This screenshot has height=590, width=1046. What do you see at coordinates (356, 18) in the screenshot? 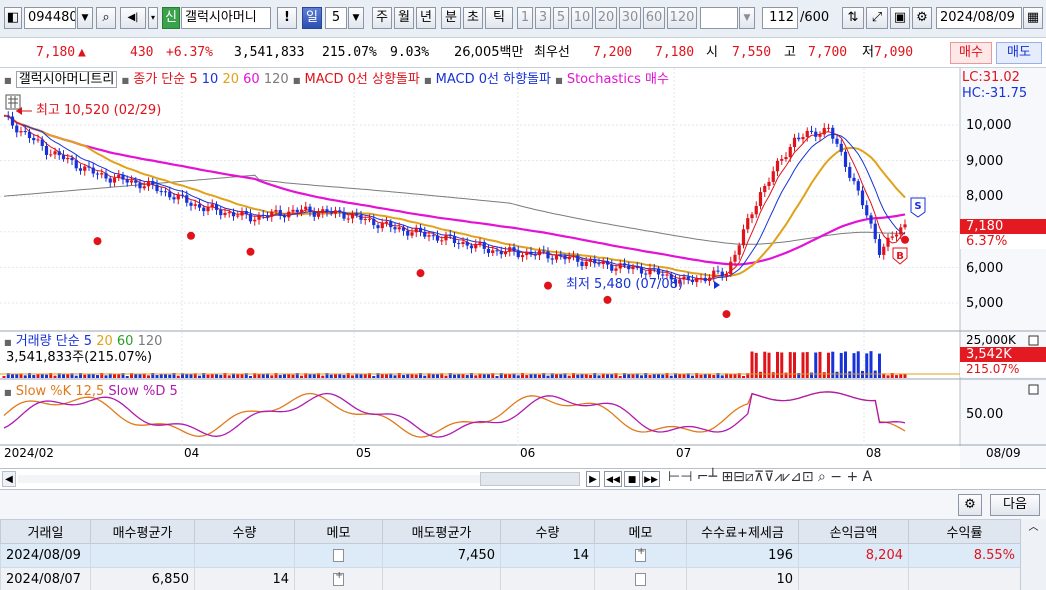
I see `period-dropdown-icon: ▼` at bounding box center [356, 18].